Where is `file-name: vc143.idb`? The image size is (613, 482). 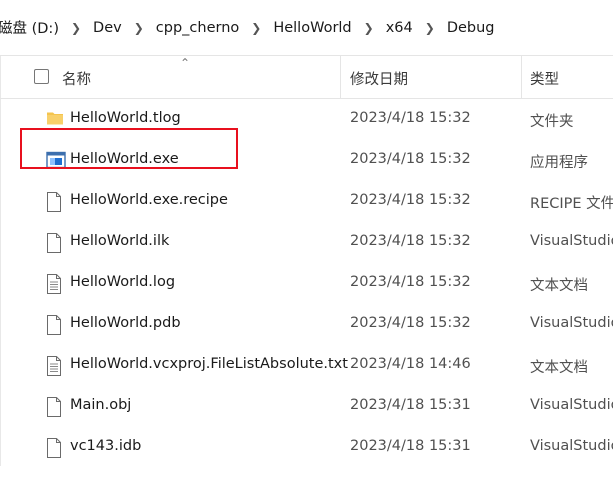 file-name: vc143.idb is located at coordinates (105, 446).